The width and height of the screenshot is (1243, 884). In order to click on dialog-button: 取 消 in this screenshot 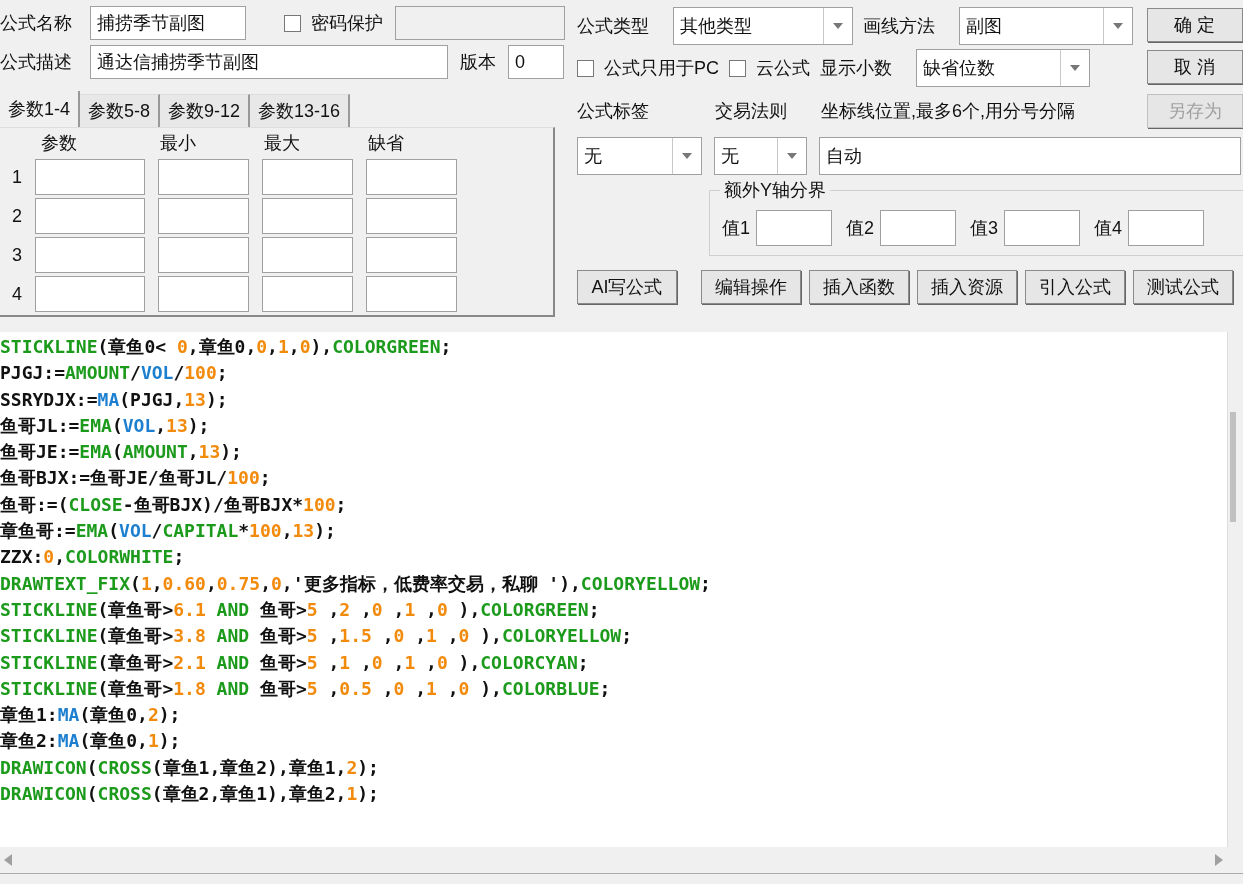, I will do `click(1195, 67)`.